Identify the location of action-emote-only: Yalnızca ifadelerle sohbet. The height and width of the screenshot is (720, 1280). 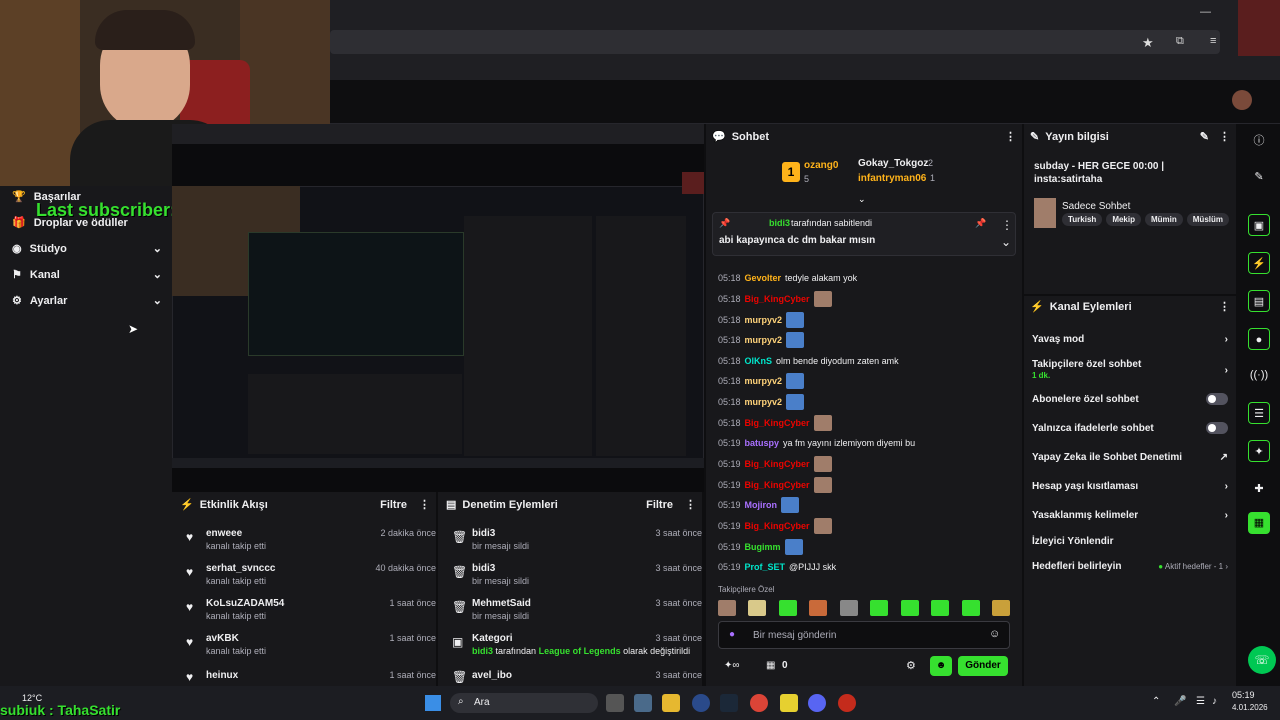
(1130, 428).